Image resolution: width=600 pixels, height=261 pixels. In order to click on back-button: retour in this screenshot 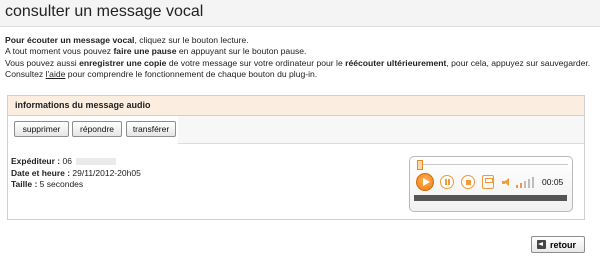, I will do `click(558, 244)`.